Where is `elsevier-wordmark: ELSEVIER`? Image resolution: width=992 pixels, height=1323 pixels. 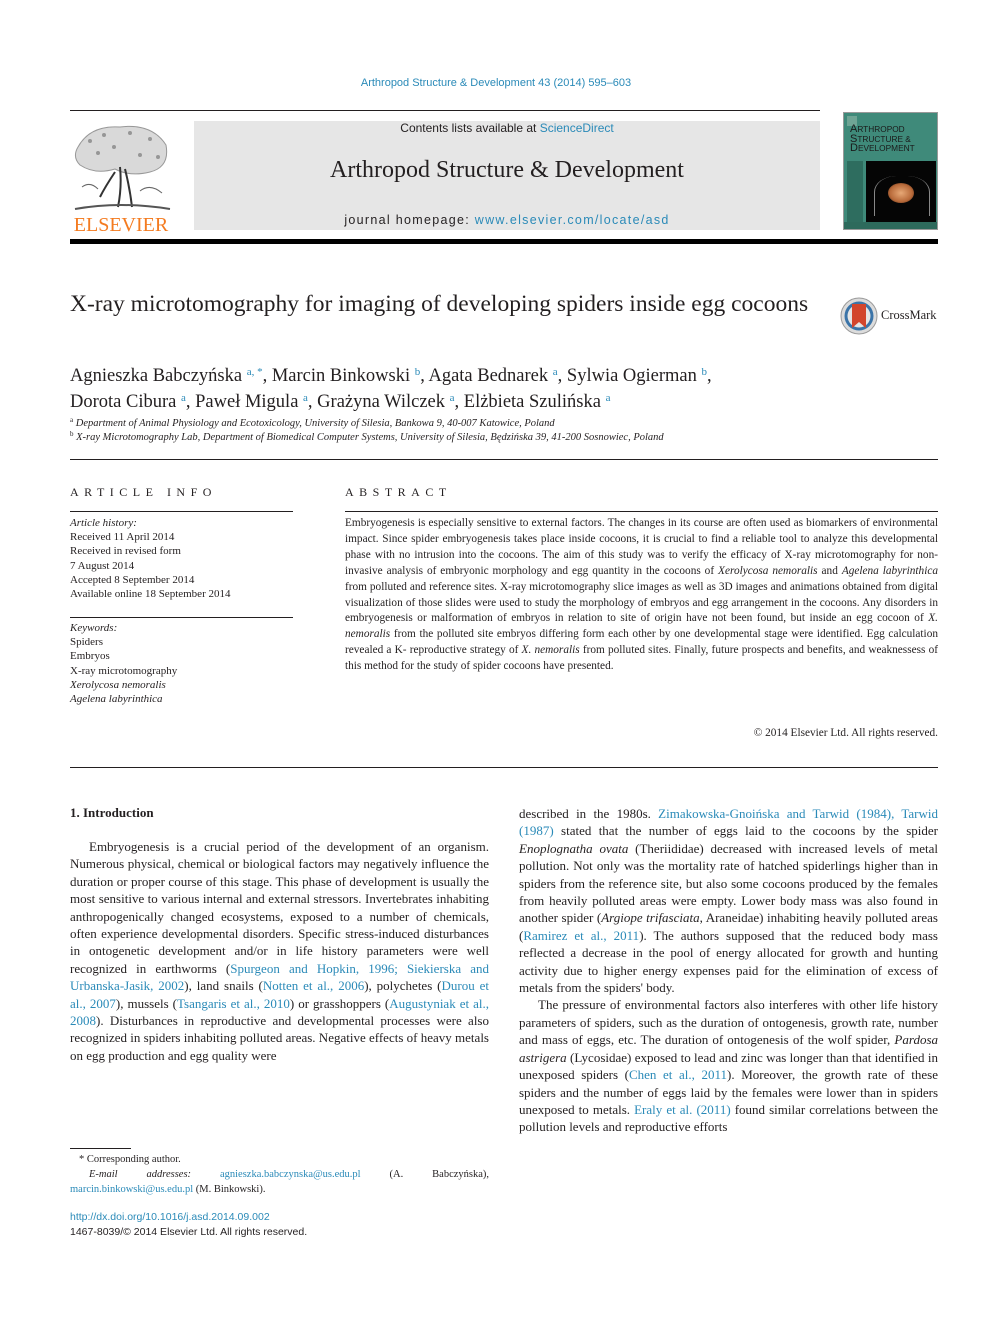
elsevier-wordmark: ELSEVIER is located at coordinates (121, 225).